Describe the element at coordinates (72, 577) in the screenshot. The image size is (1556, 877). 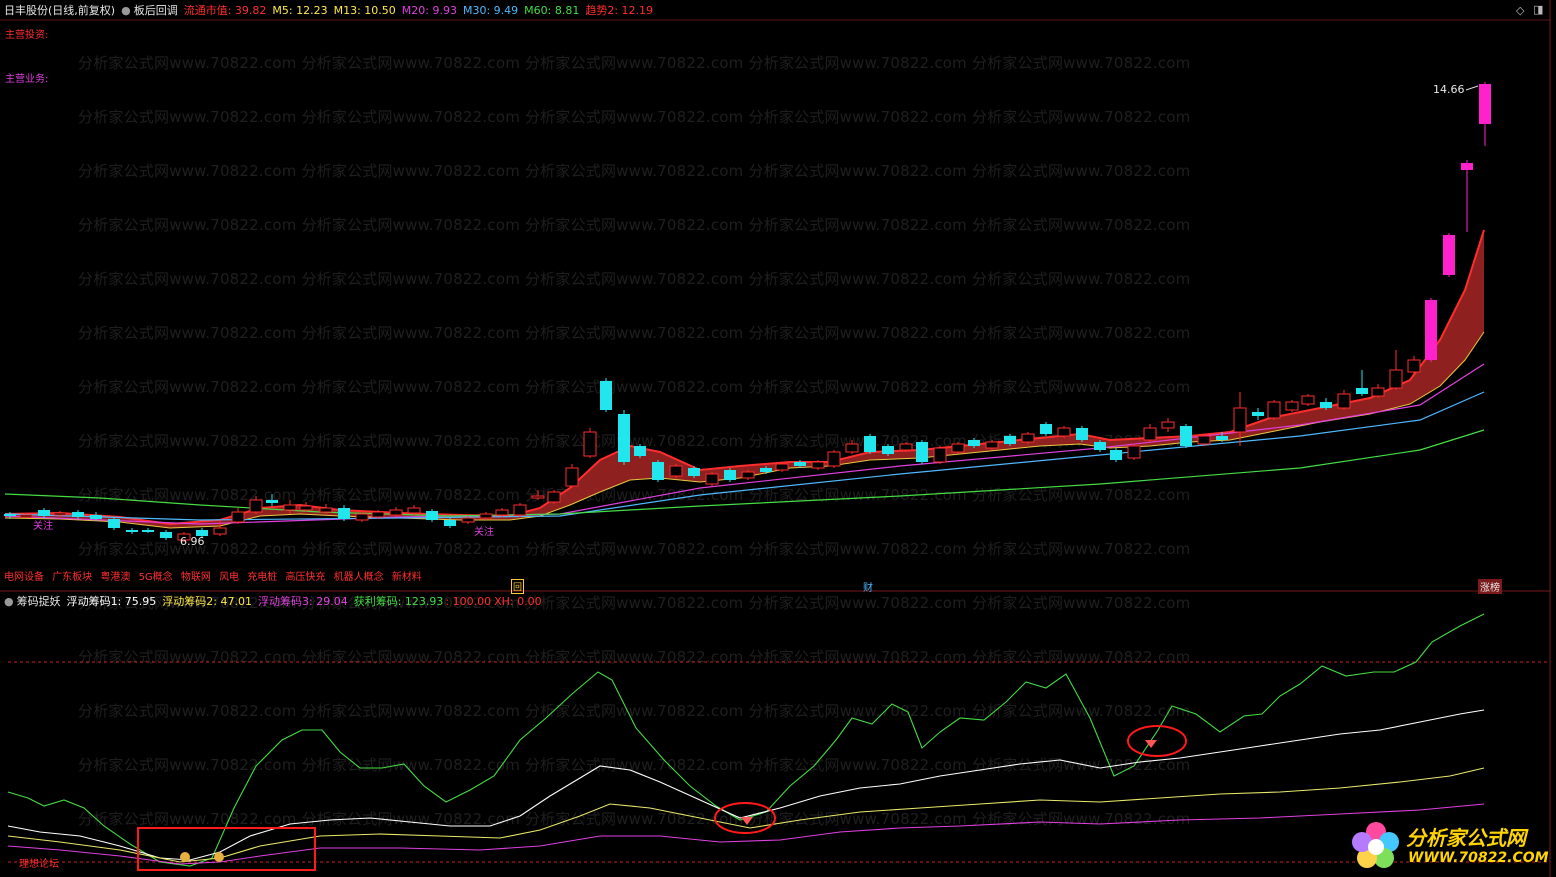
I see `sector-tag: 广东板块` at that location.